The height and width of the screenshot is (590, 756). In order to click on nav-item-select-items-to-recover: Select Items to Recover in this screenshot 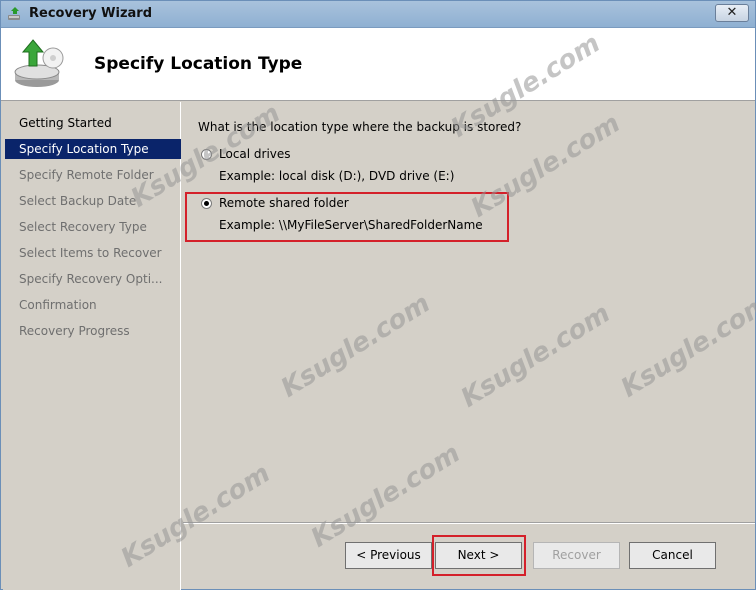, I will do `click(90, 253)`.